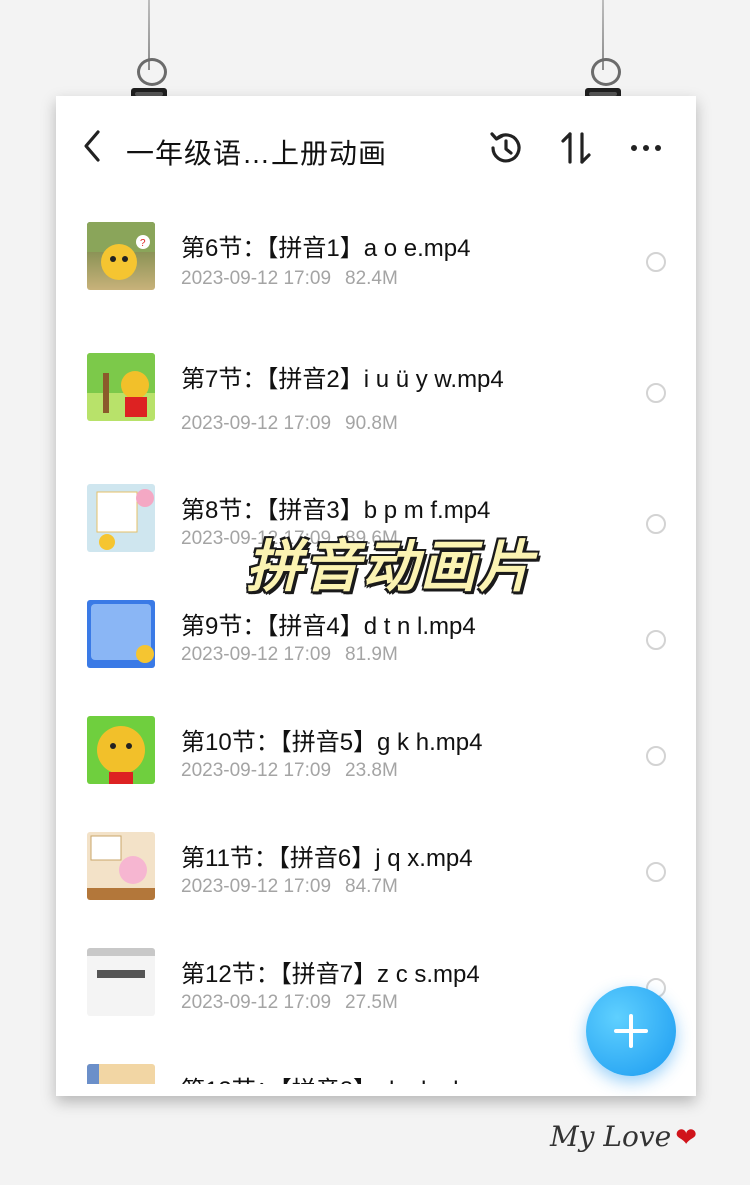  I want to click on back-button, so click(93, 146).